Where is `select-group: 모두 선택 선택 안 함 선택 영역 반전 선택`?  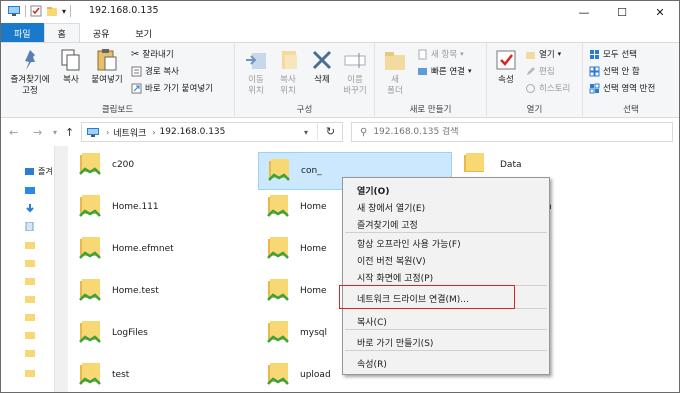 select-group: 모두 선택 선택 안 함 선택 영역 반전 선택 is located at coordinates (631, 80).